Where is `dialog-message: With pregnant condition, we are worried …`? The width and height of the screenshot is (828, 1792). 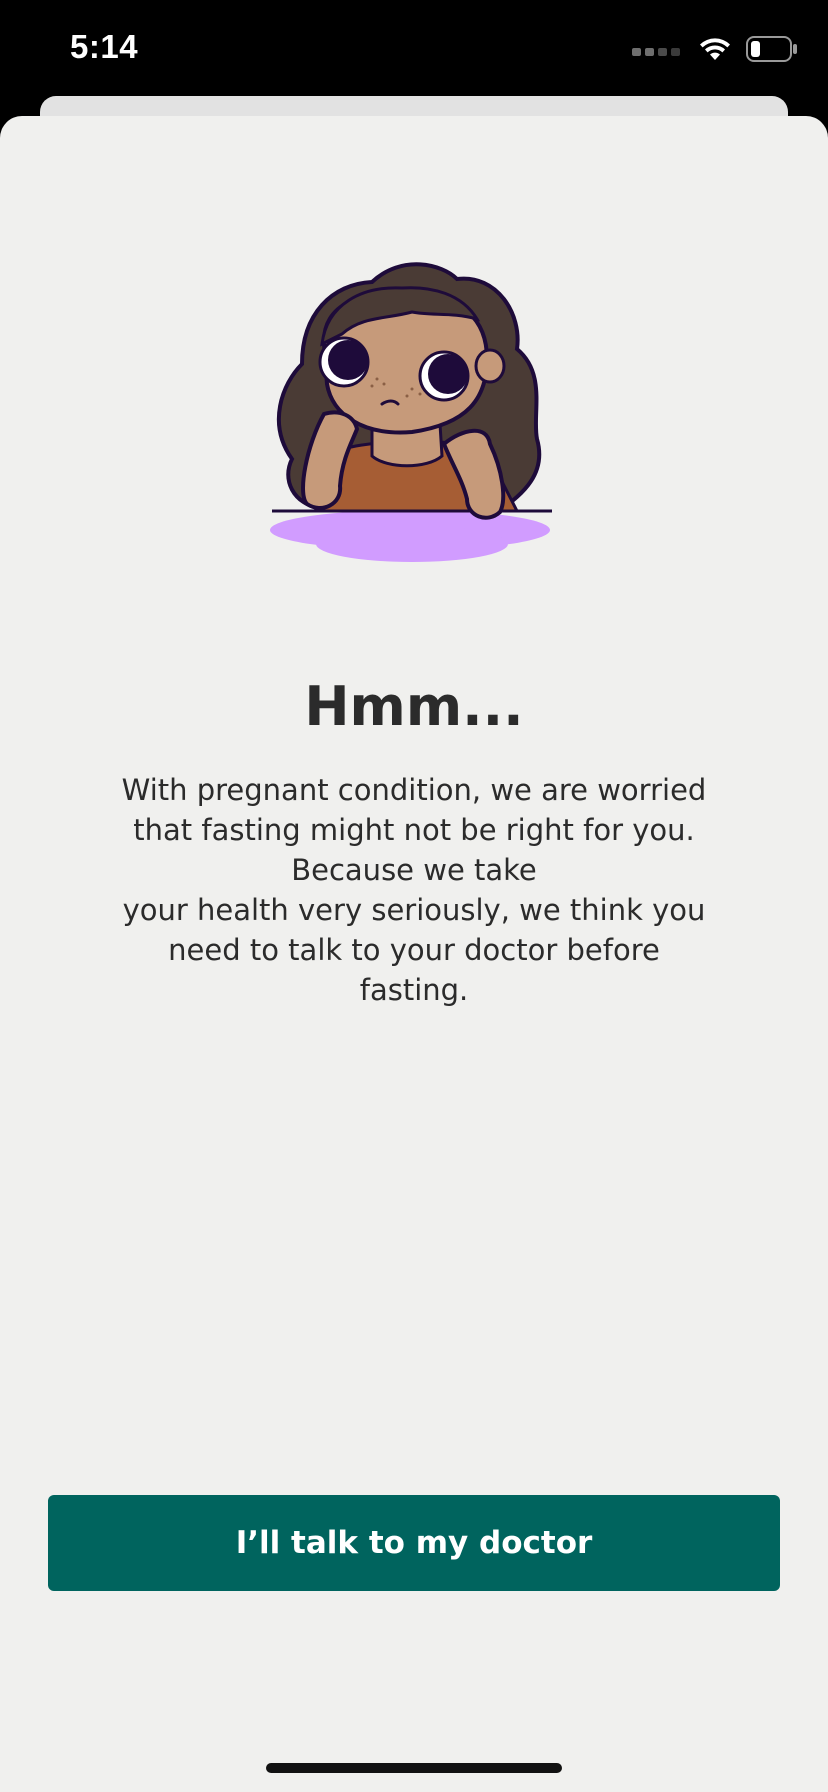
dialog-message: With pregnant condition, we are worried … is located at coordinates (414, 890).